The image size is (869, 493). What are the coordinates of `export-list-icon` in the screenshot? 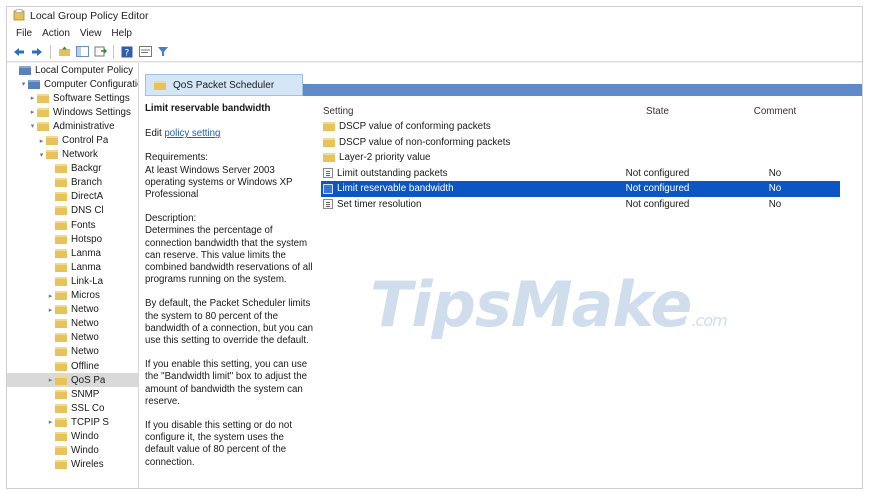 It's located at (100, 52).